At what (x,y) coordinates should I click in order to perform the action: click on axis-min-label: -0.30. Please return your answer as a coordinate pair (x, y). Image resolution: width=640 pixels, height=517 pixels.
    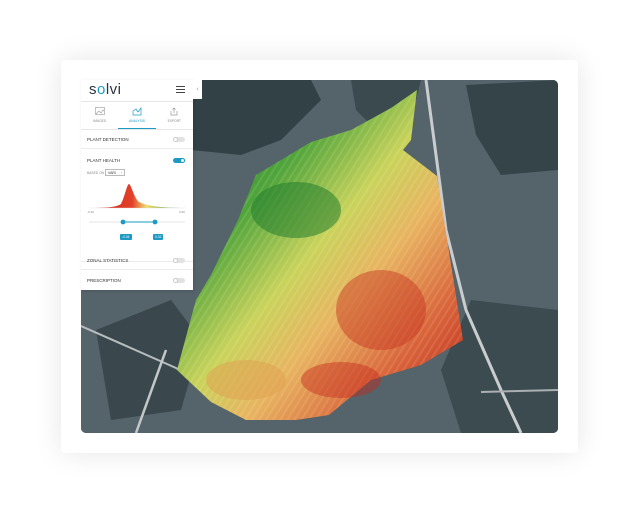
    Looking at the image, I should click on (90, 212).